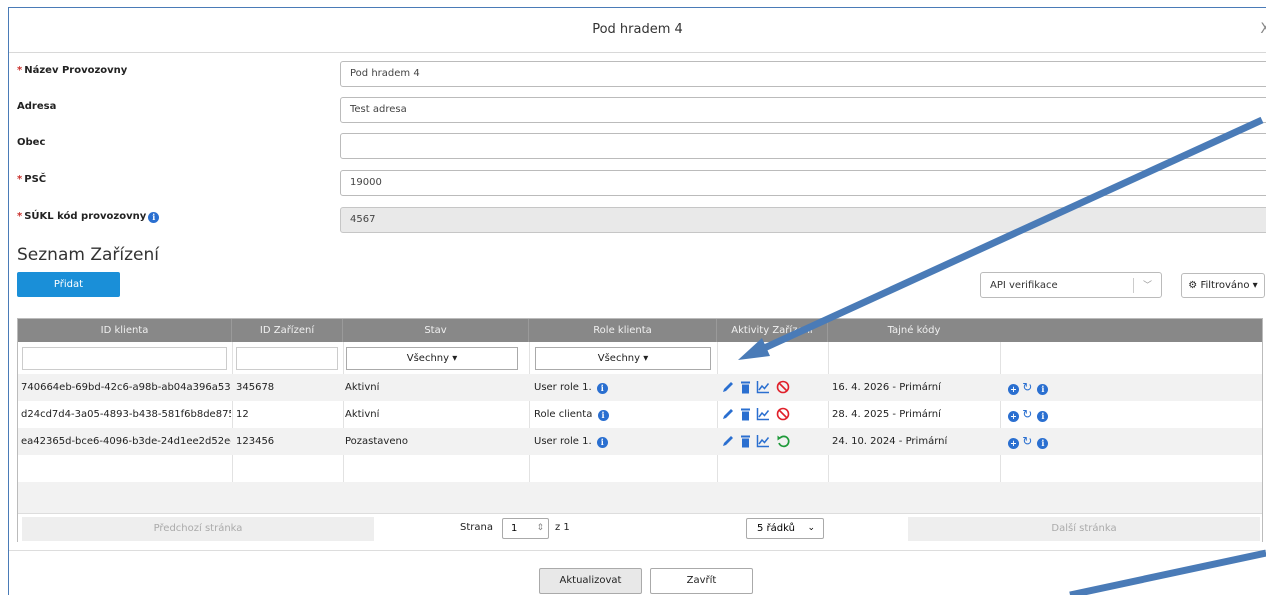  Describe the element at coordinates (803, 146) in the screenshot. I see `obec-input` at that location.